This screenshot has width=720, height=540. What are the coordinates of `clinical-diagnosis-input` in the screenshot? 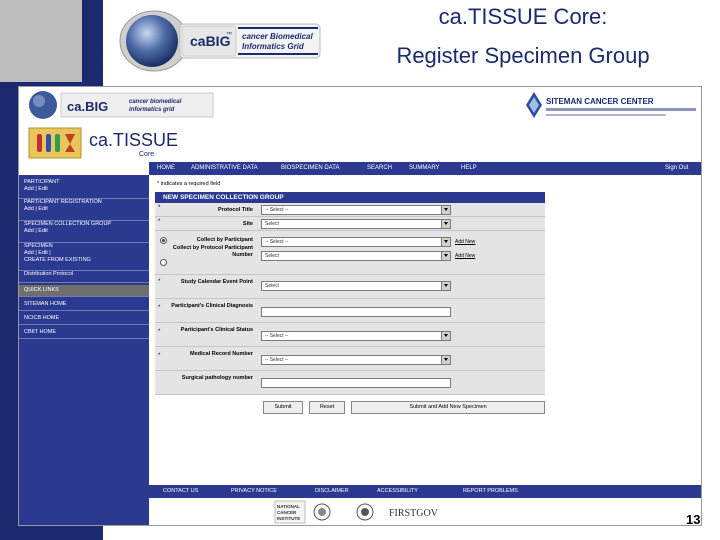 It's located at (356, 312).